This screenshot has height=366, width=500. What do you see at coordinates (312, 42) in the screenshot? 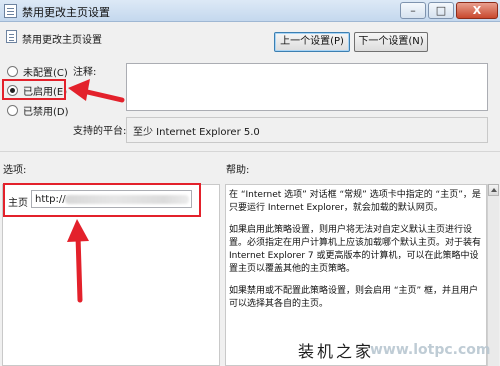
I see `previous-setting-button: 上一个设置(P)` at bounding box center [312, 42].